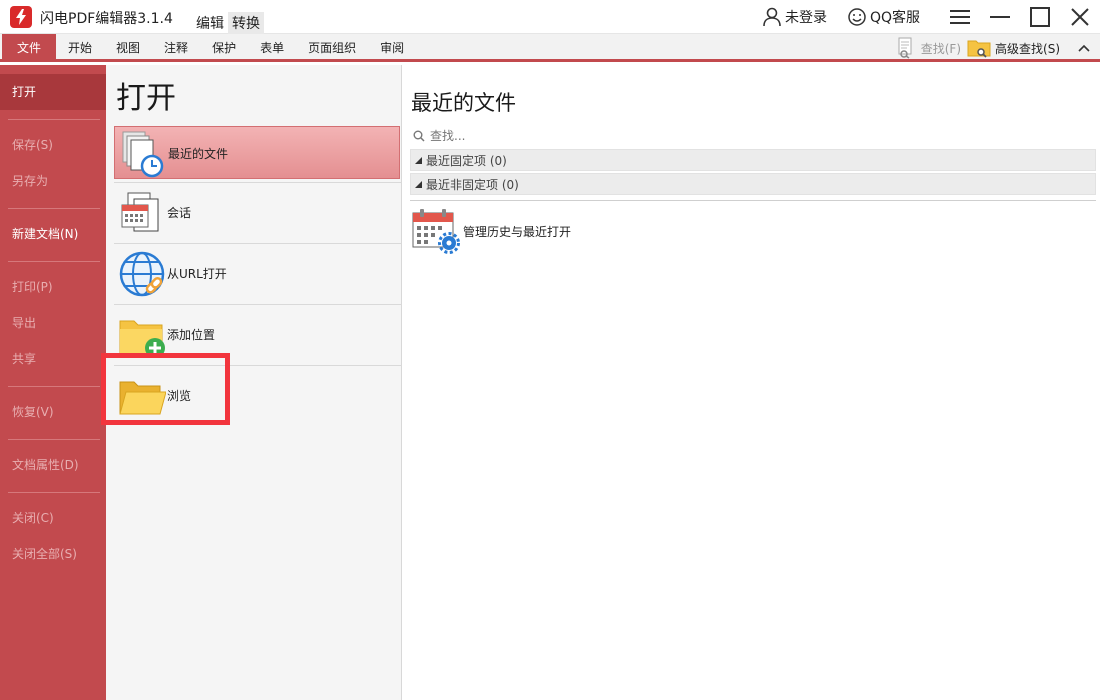  What do you see at coordinates (53, 234) in the screenshot?
I see `sidebar-item-new-document: 新建文档(N)` at bounding box center [53, 234].